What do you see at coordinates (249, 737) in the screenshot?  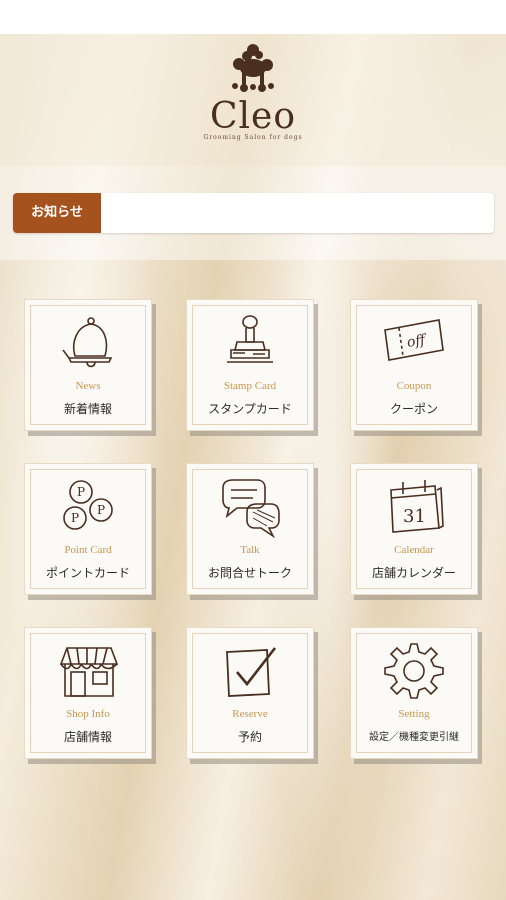 I see `tile-label-jp: 予約` at bounding box center [249, 737].